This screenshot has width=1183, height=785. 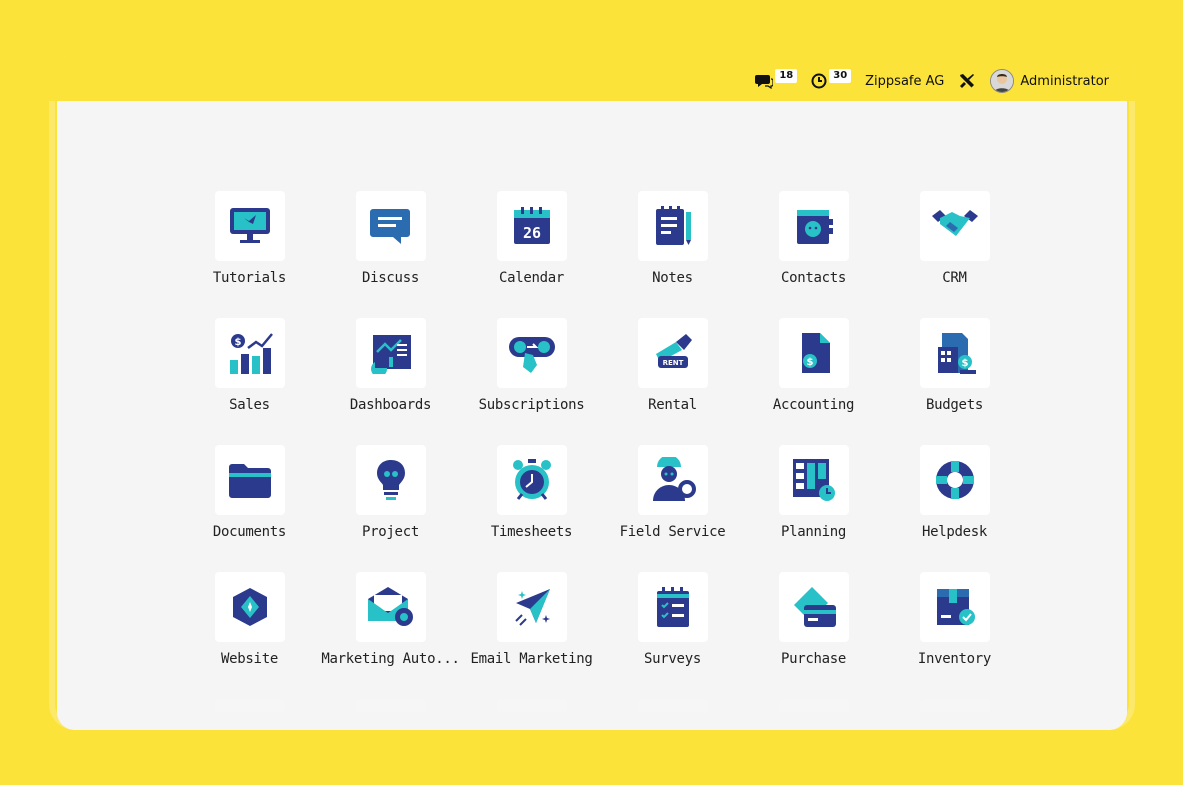 I want to click on chat-bubble-icon, so click(x=389, y=226).